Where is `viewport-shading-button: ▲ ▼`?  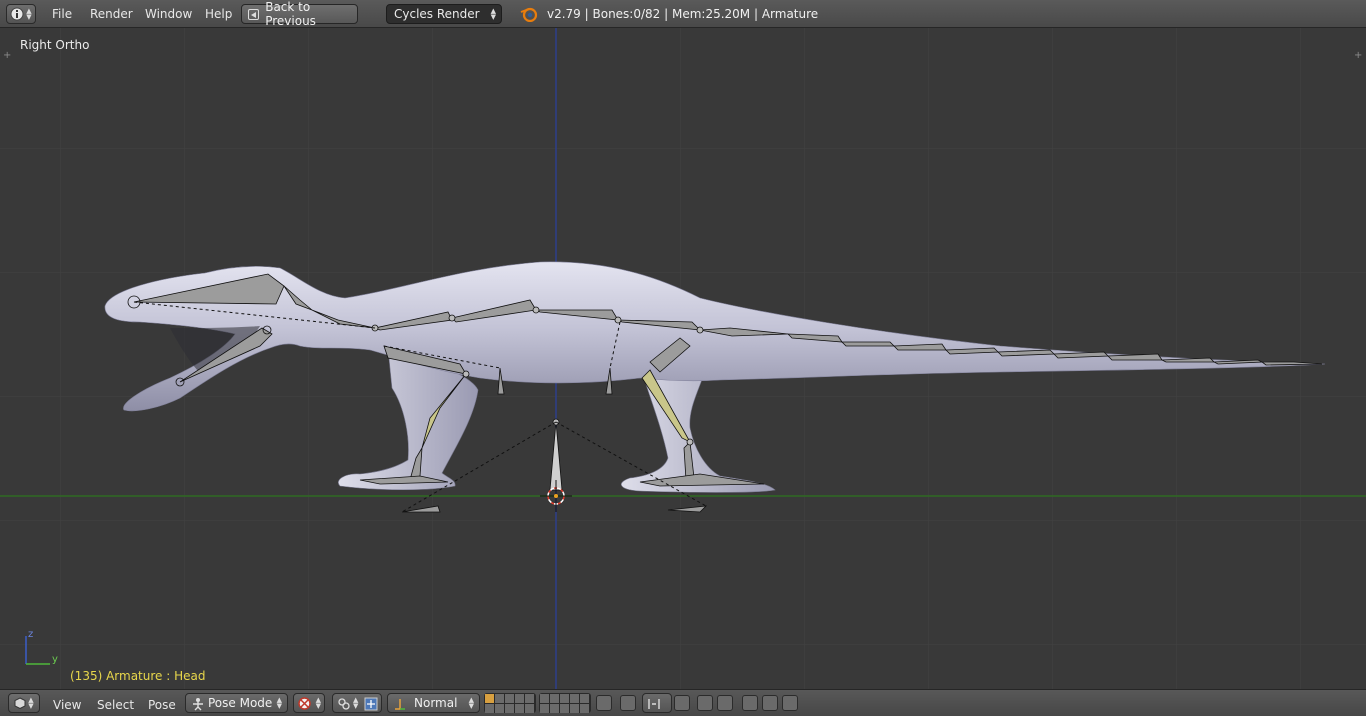
viewport-shading-button: ▲ ▼ is located at coordinates (309, 703).